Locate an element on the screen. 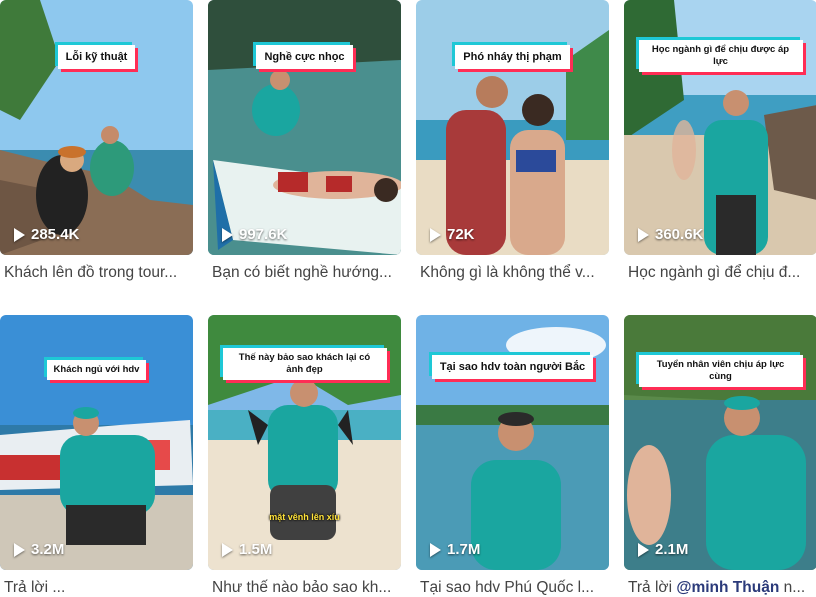 This screenshot has height=597, width=816. view-count: 997.6K is located at coordinates (254, 234).